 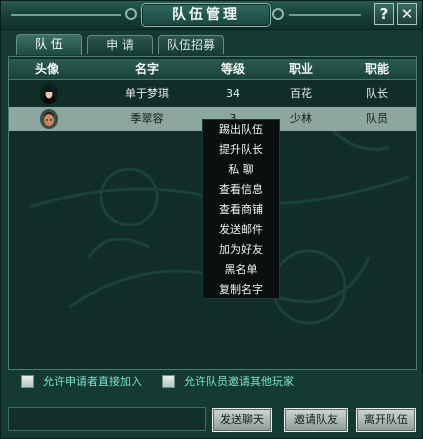 I want to click on table-row: 单于梦琪 34 百花 队长, so click(x=212, y=94).